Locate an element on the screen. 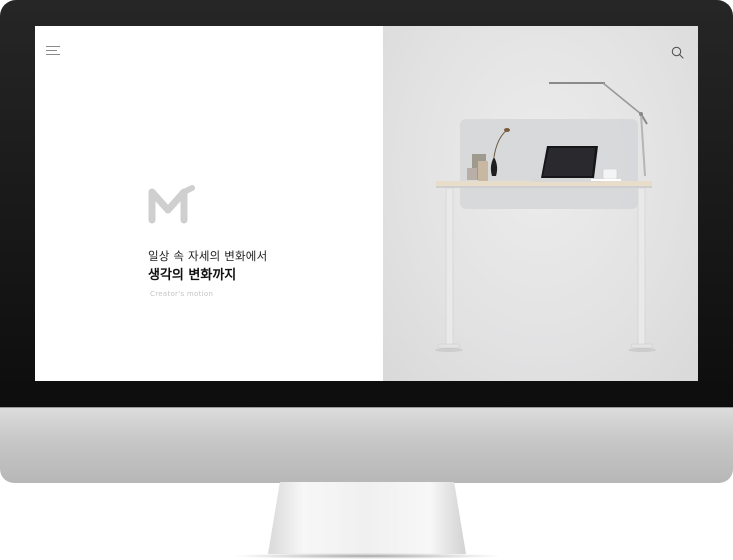 The height and width of the screenshot is (560, 733). hero-title: 생각의 변화까지 is located at coordinates (192, 275).